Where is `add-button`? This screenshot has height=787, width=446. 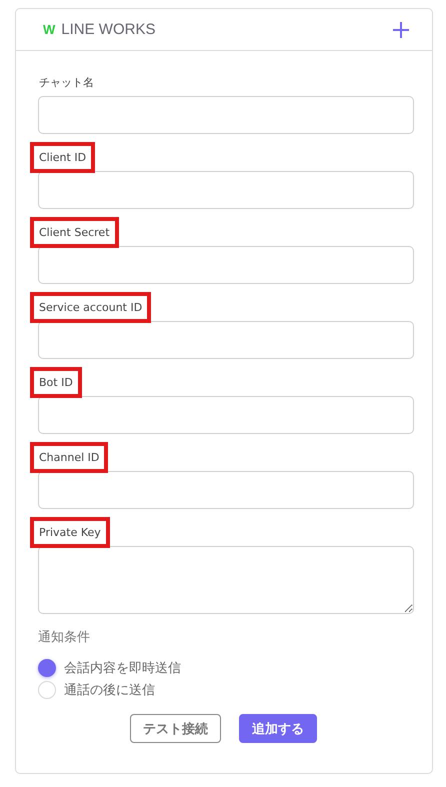
add-button is located at coordinates (401, 29).